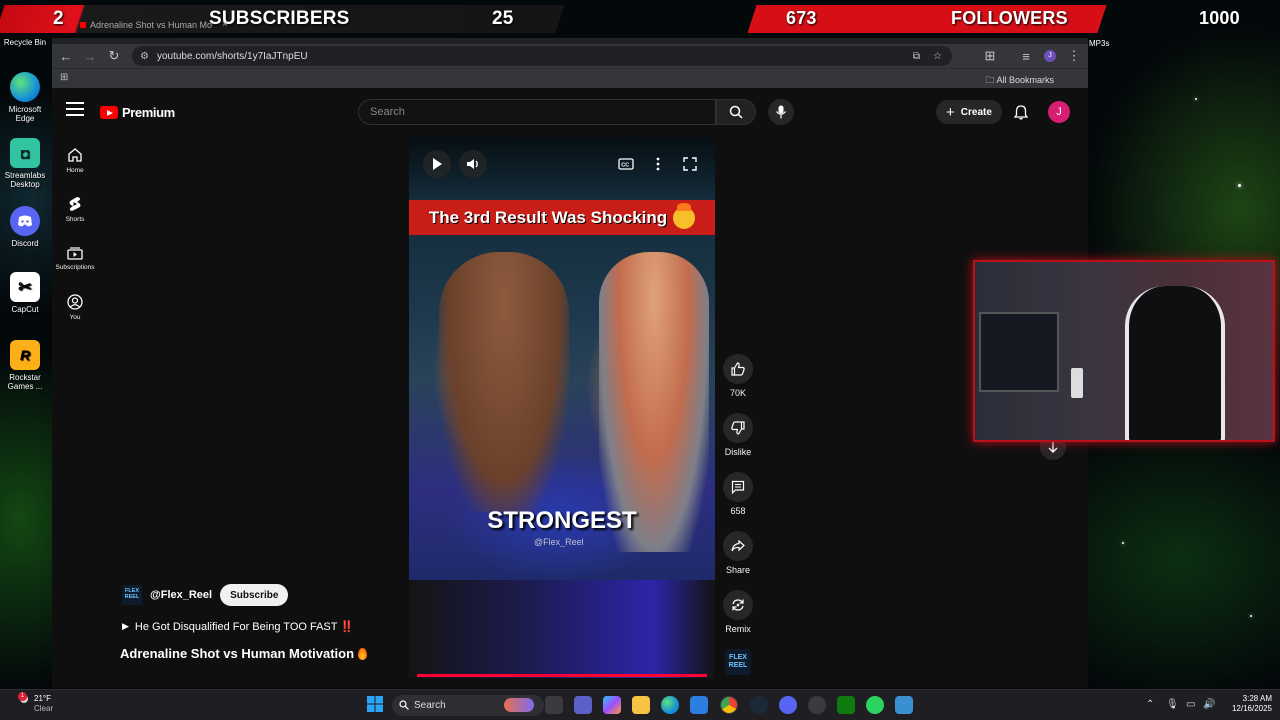 This screenshot has width=1280, height=720. Describe the element at coordinates (612, 705) in the screenshot. I see `copilot-icon` at that location.